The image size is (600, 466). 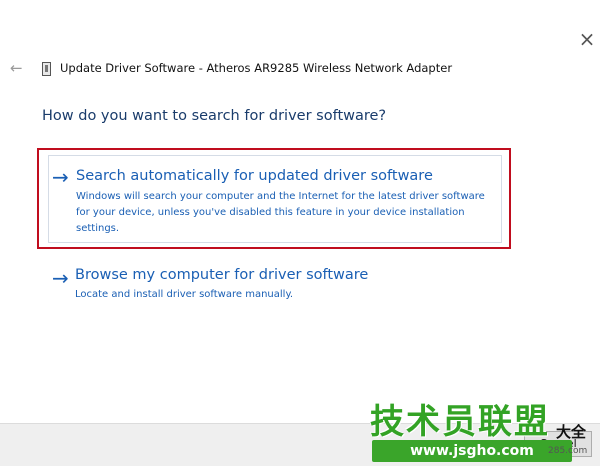 I want to click on close-icon: ×, so click(x=587, y=39).